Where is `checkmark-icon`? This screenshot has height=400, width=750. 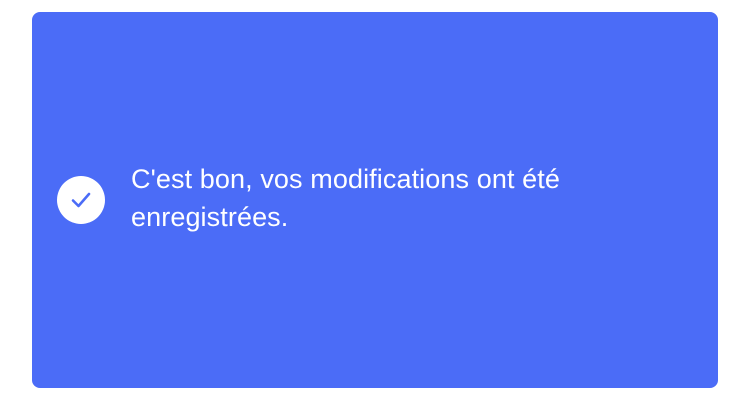
checkmark-icon is located at coordinates (81, 200).